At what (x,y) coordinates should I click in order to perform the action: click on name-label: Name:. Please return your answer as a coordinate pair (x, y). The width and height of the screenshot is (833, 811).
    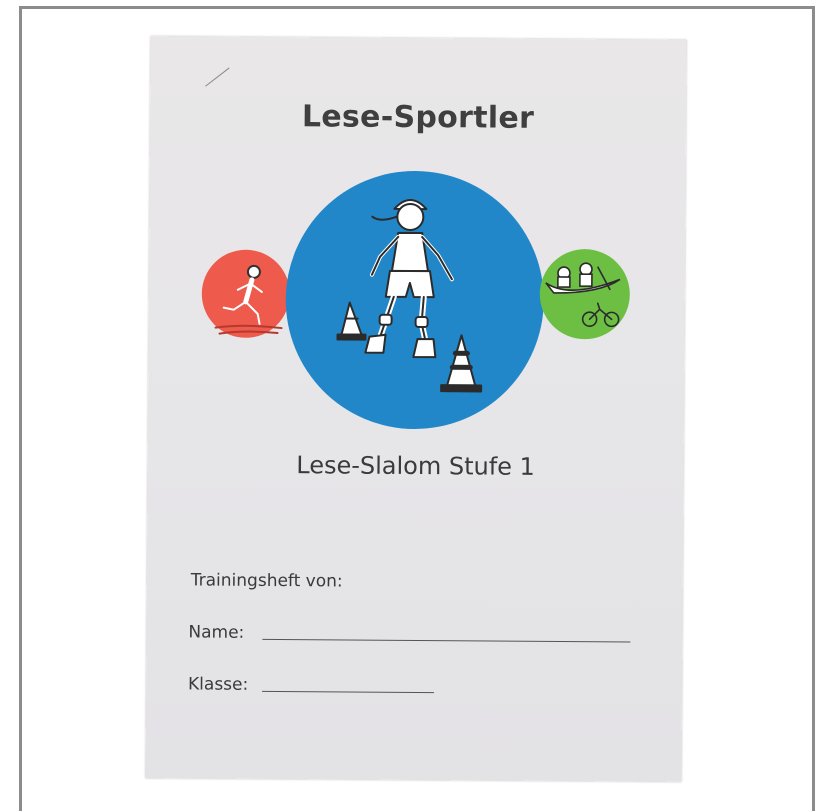
    Looking at the image, I should click on (216, 632).